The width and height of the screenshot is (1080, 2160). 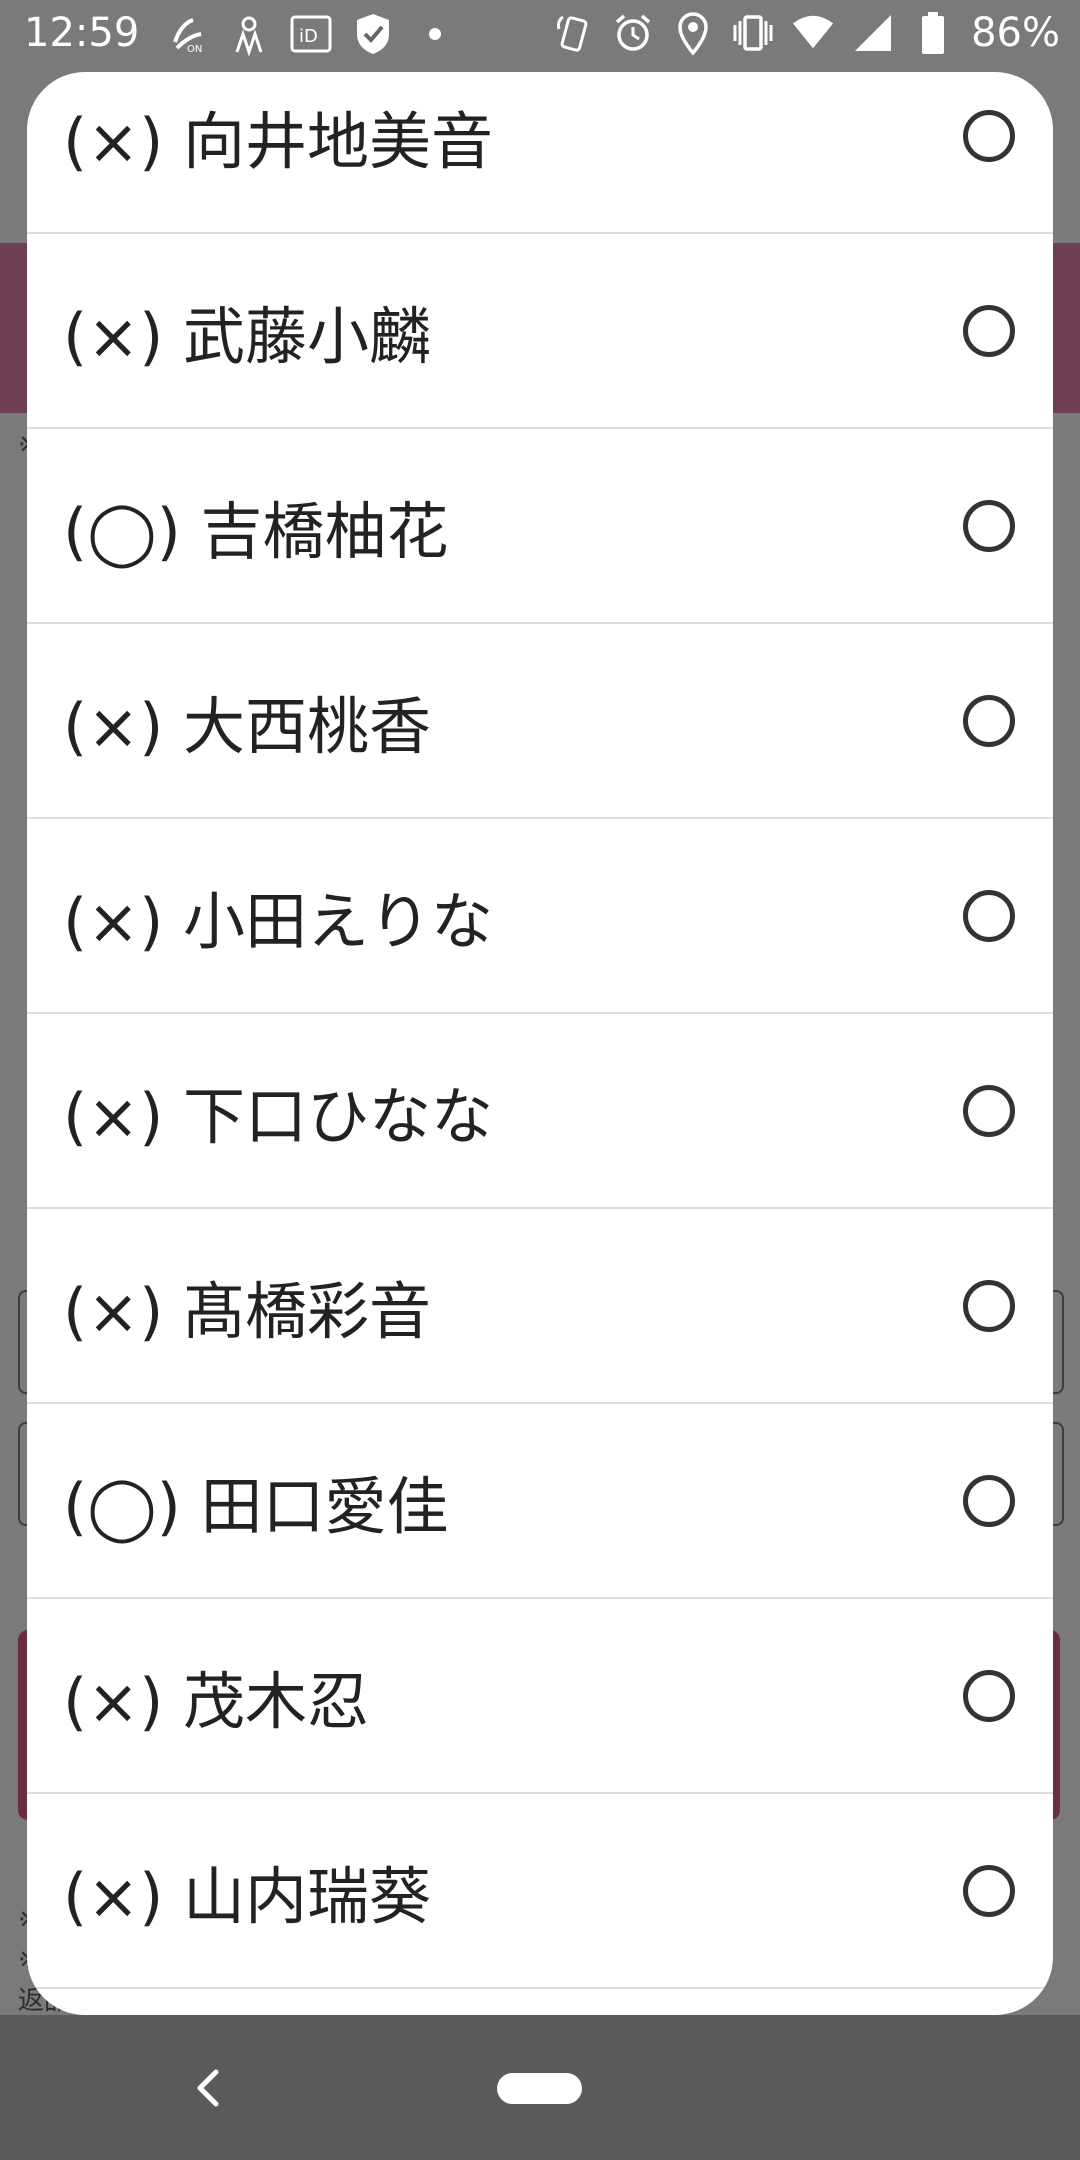 What do you see at coordinates (813, 33) in the screenshot?
I see `wifi-icon` at bounding box center [813, 33].